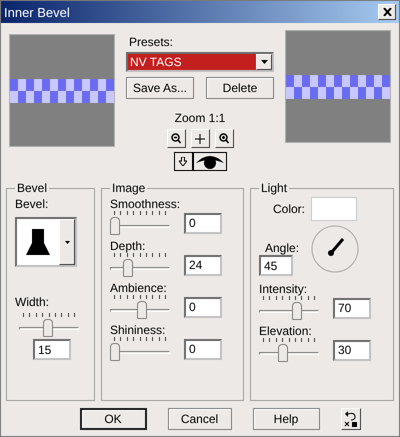 The image size is (400, 437). Describe the element at coordinates (352, 308) in the screenshot. I see `value-input: 70` at that location.